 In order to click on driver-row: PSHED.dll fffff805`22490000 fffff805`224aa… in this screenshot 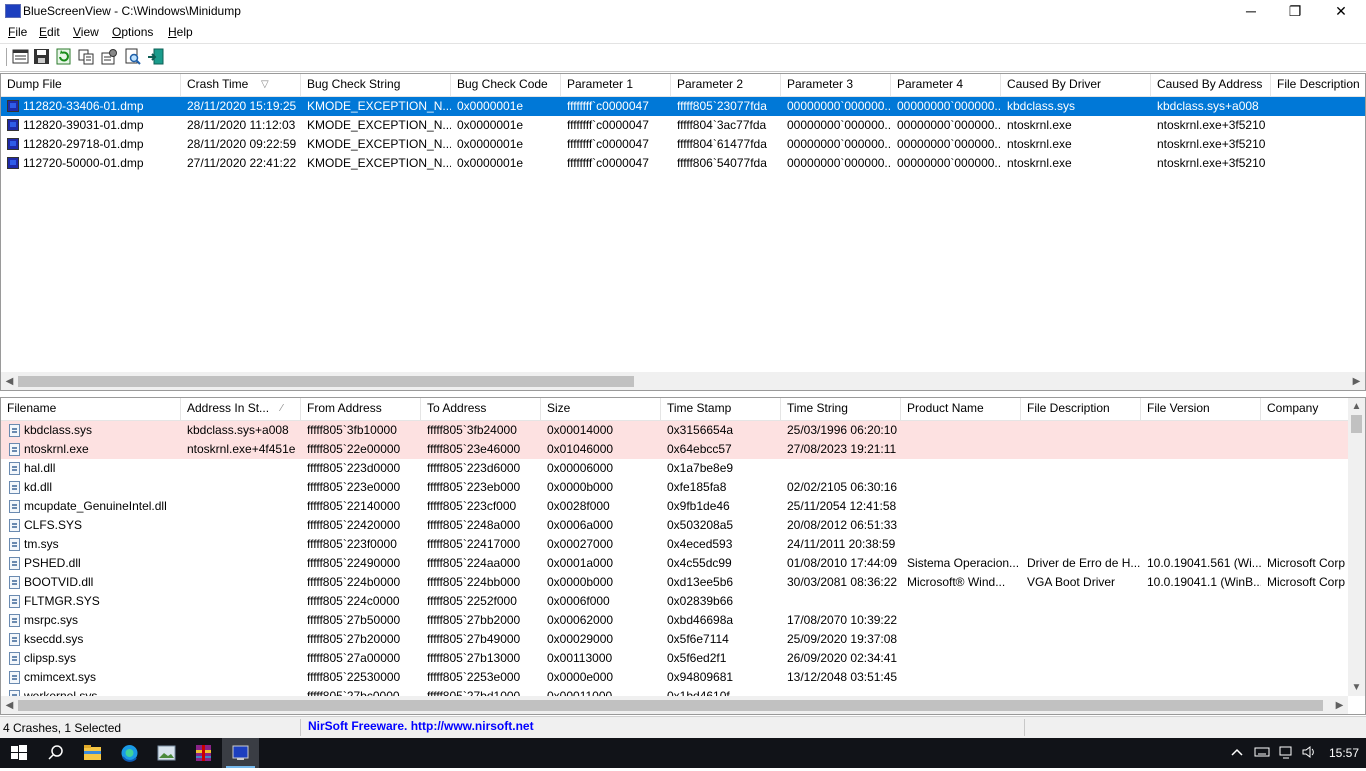, I will do `click(674, 563)`.